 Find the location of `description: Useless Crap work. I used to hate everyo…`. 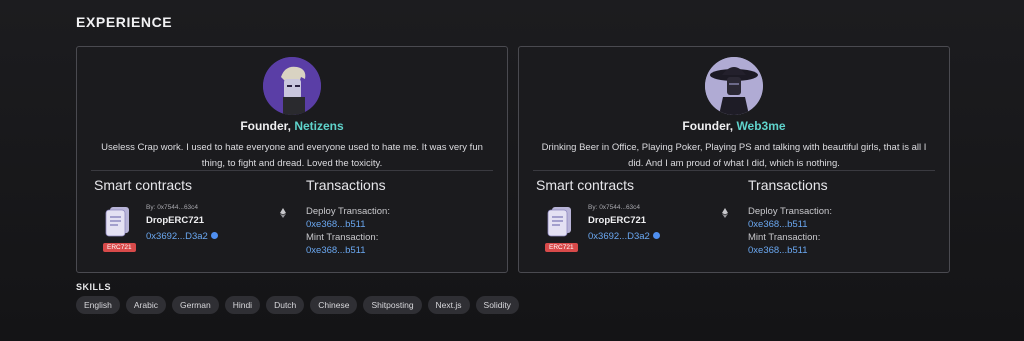

description: Useless Crap work. I used to hate everyo… is located at coordinates (292, 155).